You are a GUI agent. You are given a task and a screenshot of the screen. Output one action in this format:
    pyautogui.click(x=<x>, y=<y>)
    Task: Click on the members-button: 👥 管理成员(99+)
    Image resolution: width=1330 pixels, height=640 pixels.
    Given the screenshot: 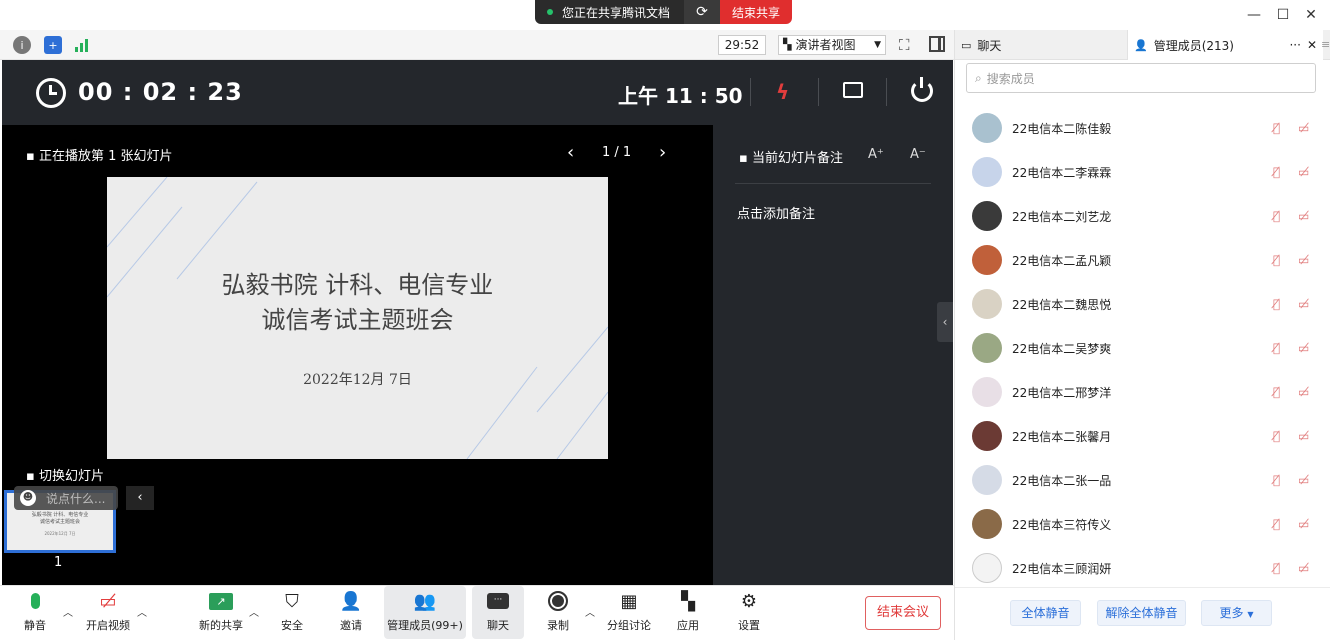 What is the action you would take?
    pyautogui.click(x=425, y=612)
    